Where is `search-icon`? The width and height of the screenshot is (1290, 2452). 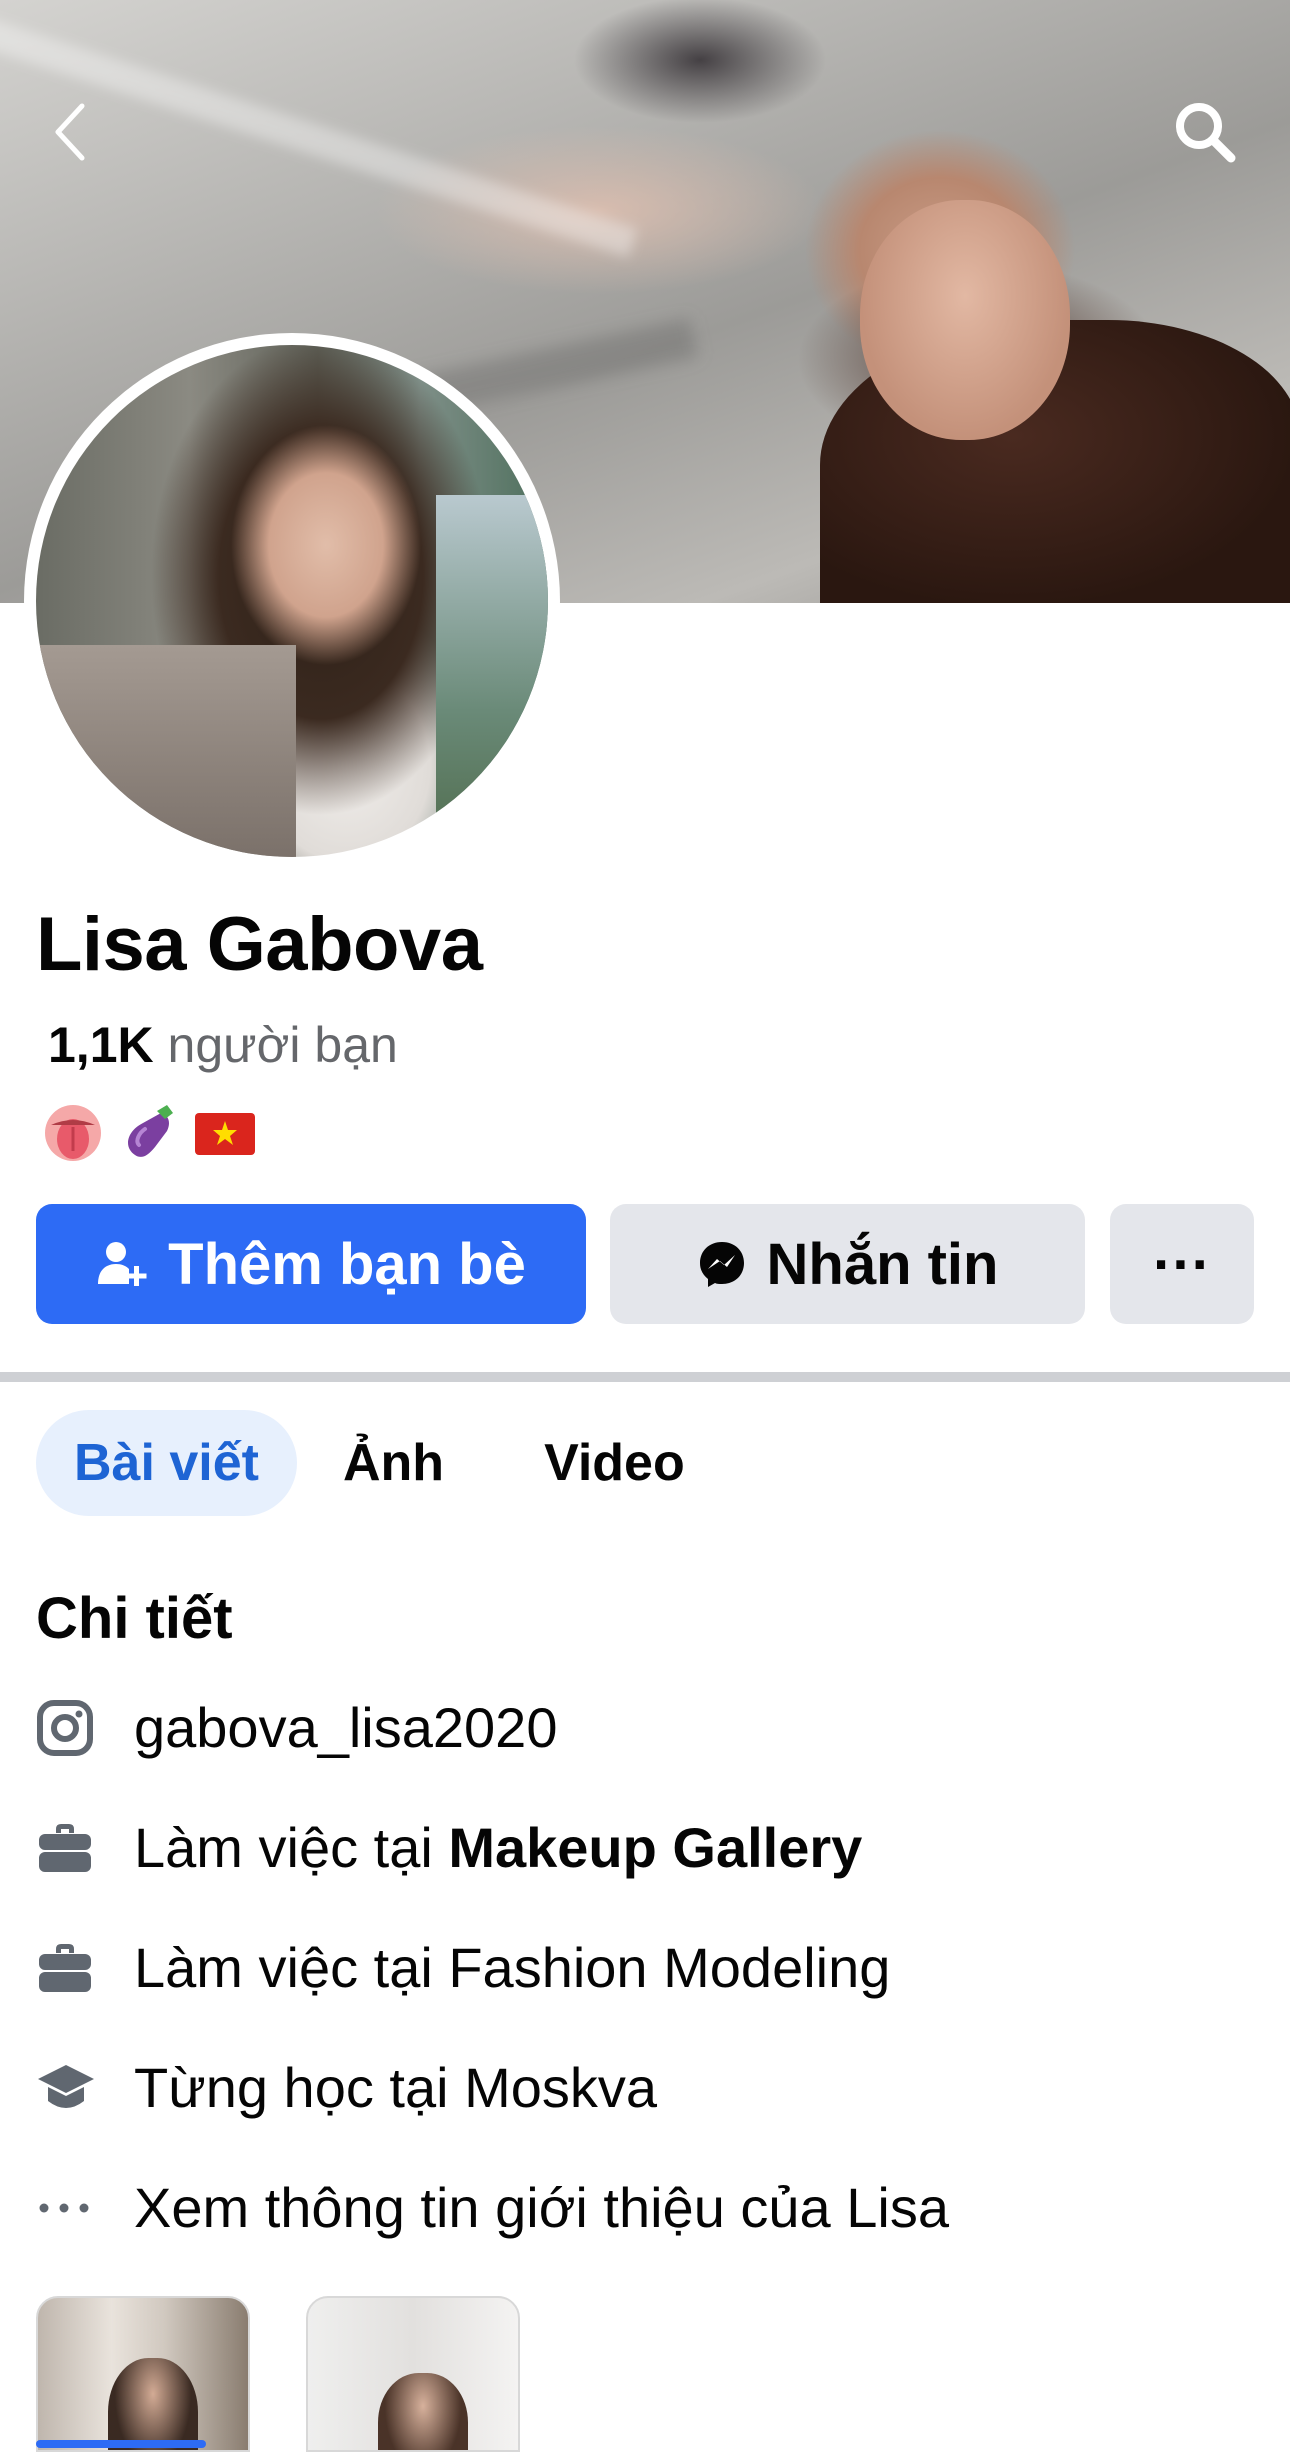 search-icon is located at coordinates (1206, 133).